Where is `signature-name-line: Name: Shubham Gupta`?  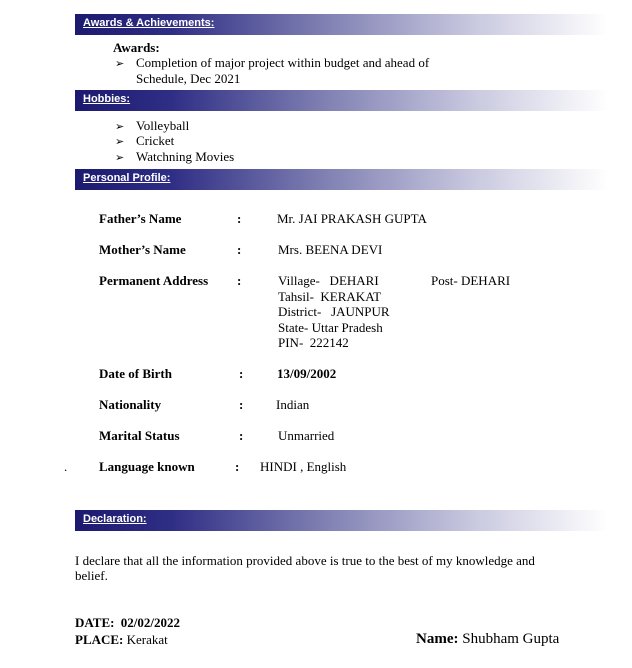 signature-name-line: Name: Shubham Gupta is located at coordinates (487, 639).